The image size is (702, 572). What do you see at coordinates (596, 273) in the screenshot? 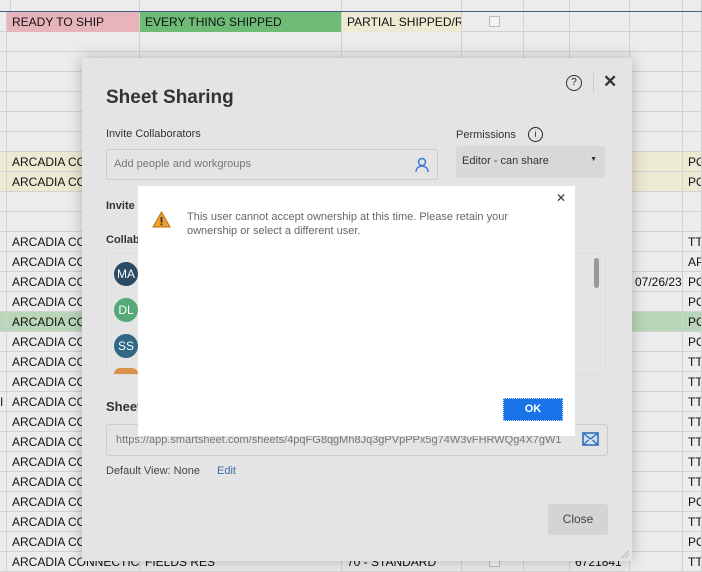
I see `scrollbar` at bounding box center [596, 273].